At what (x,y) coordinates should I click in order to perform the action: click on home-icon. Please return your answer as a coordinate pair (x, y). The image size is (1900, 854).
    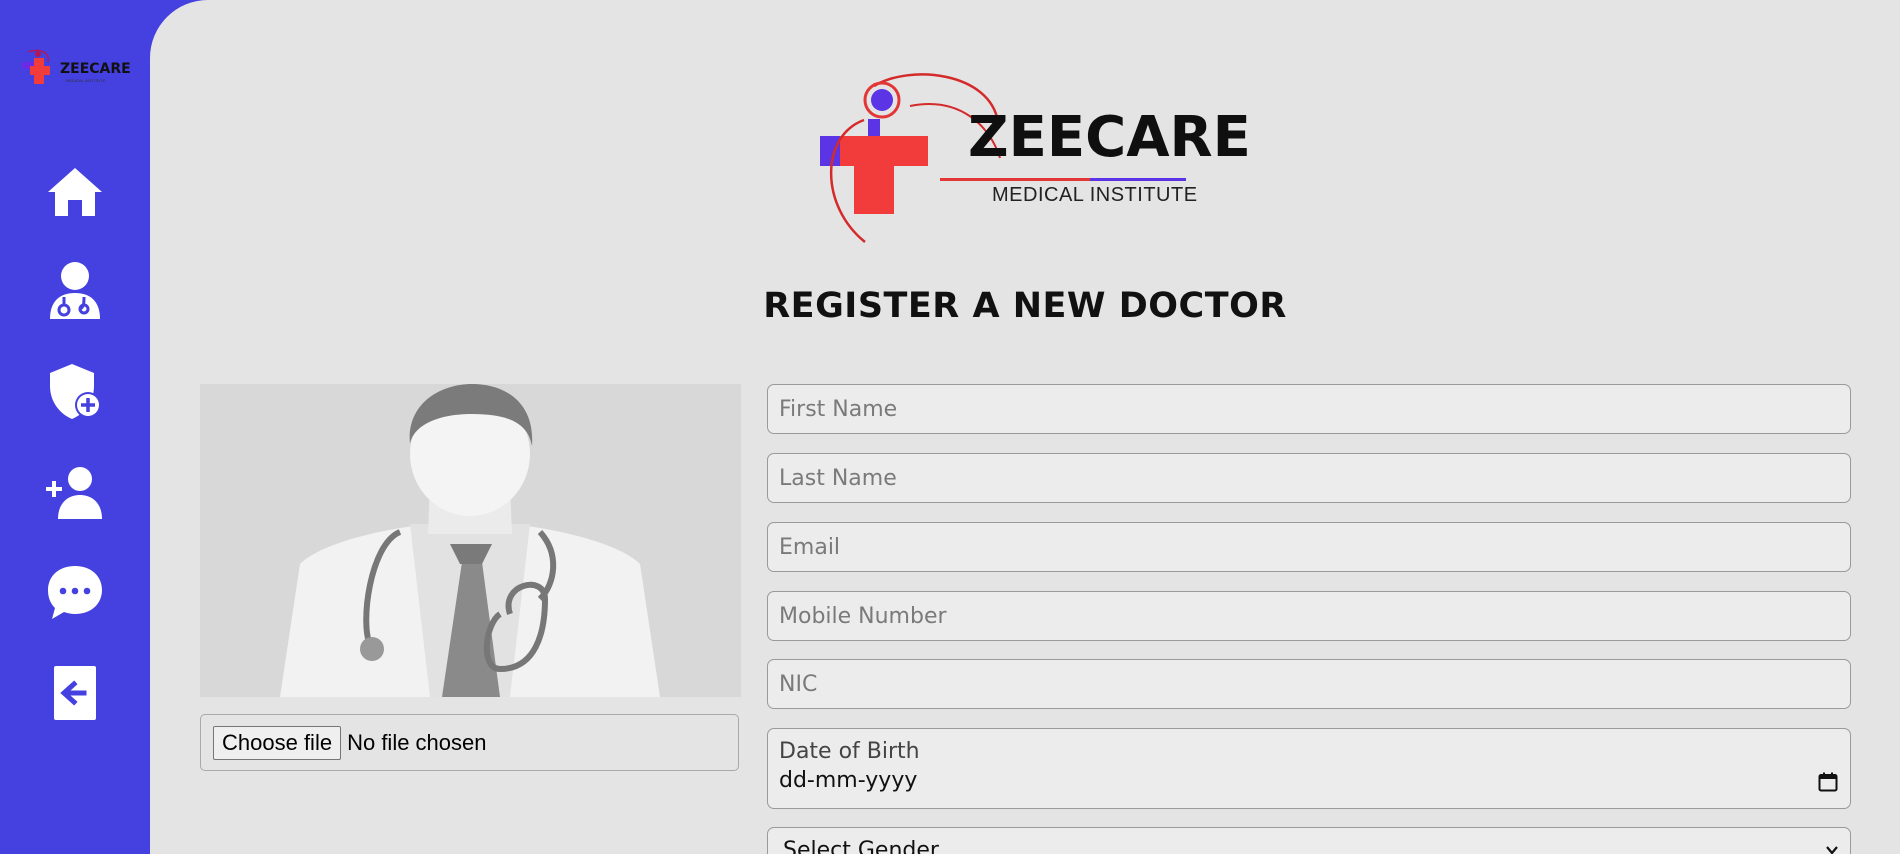
    Looking at the image, I should click on (75, 193).